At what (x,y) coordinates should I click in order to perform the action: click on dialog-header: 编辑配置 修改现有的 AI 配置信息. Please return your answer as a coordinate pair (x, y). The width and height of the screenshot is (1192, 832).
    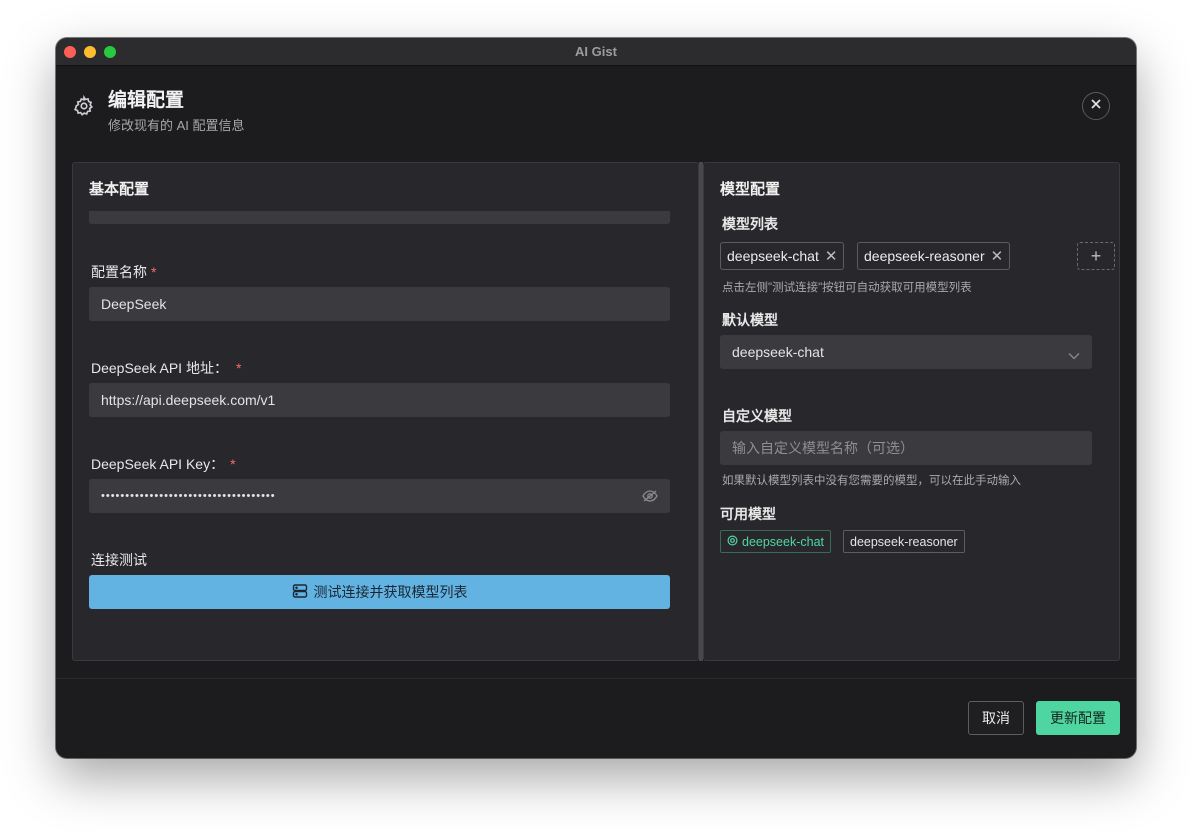
    Looking at the image, I should click on (596, 115).